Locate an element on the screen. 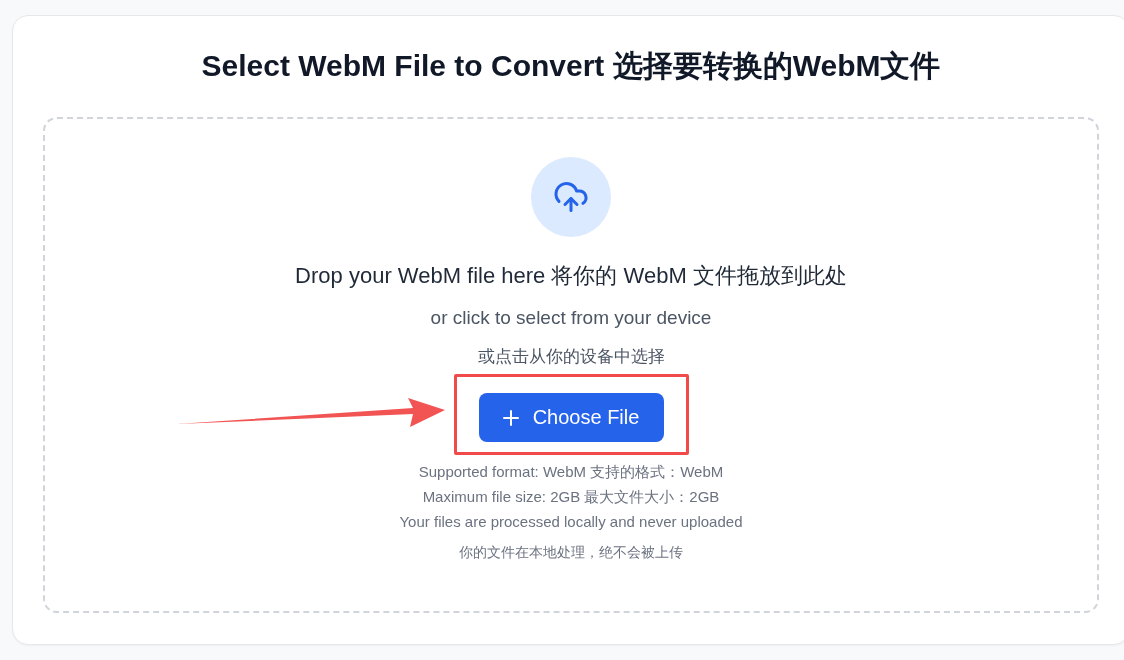 Image resolution: width=1124 pixels, height=660 pixels. choose-file-button: Choose File is located at coordinates (571, 417).